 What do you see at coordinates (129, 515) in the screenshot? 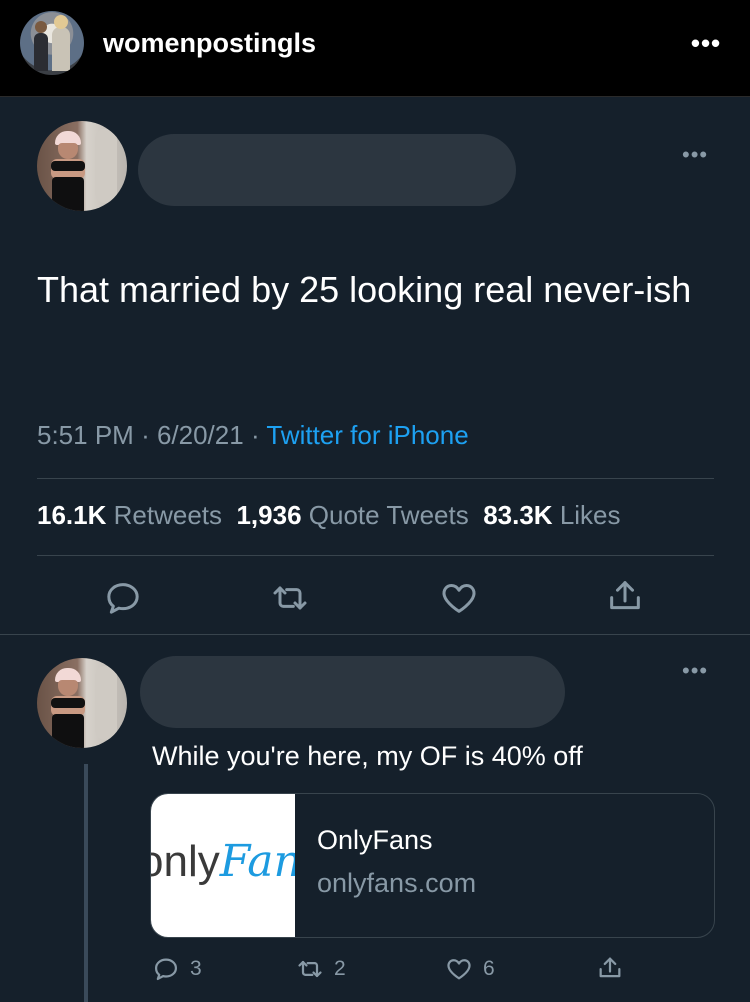
I see `retweets-stat: 16.1K Retweets` at bounding box center [129, 515].